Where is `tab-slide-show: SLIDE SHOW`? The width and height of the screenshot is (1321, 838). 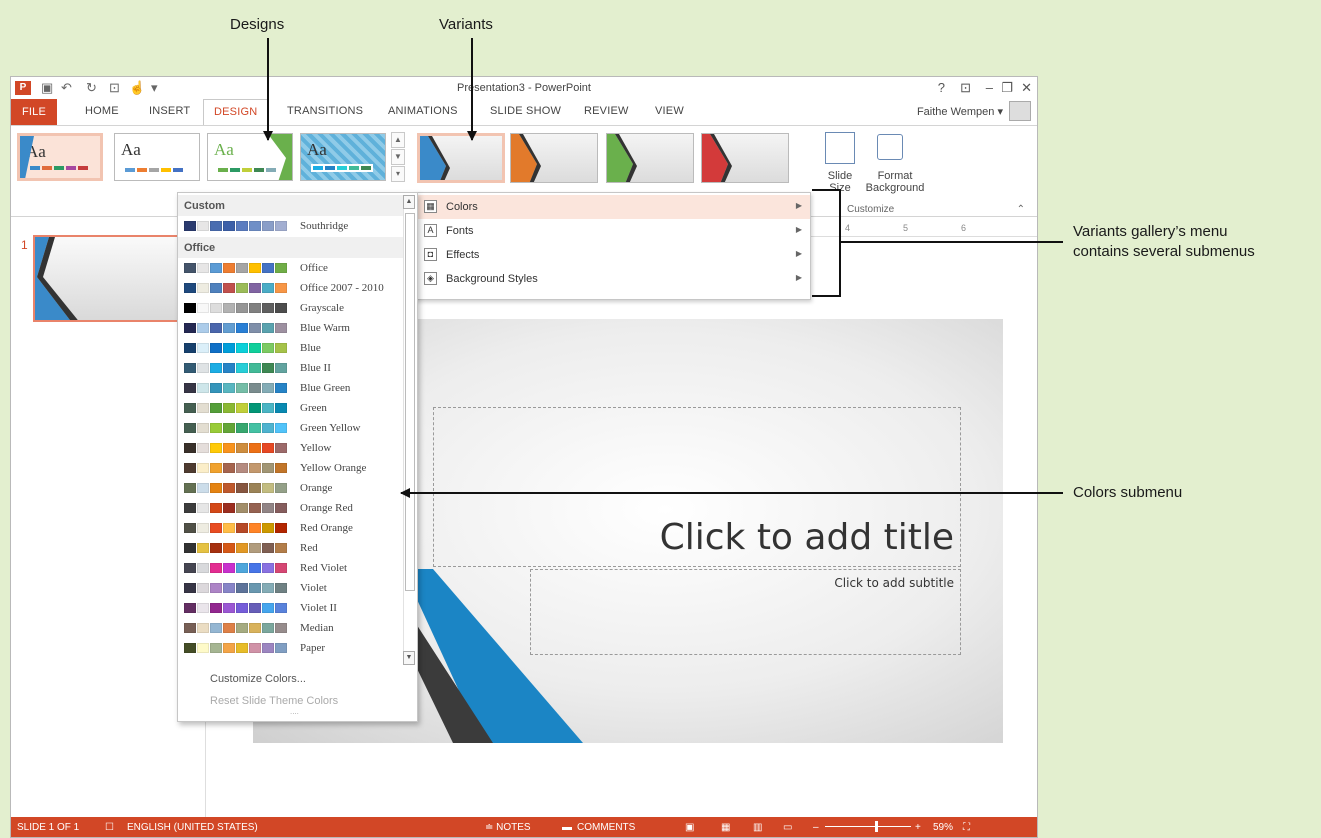 tab-slide-show: SLIDE SHOW is located at coordinates (525, 111).